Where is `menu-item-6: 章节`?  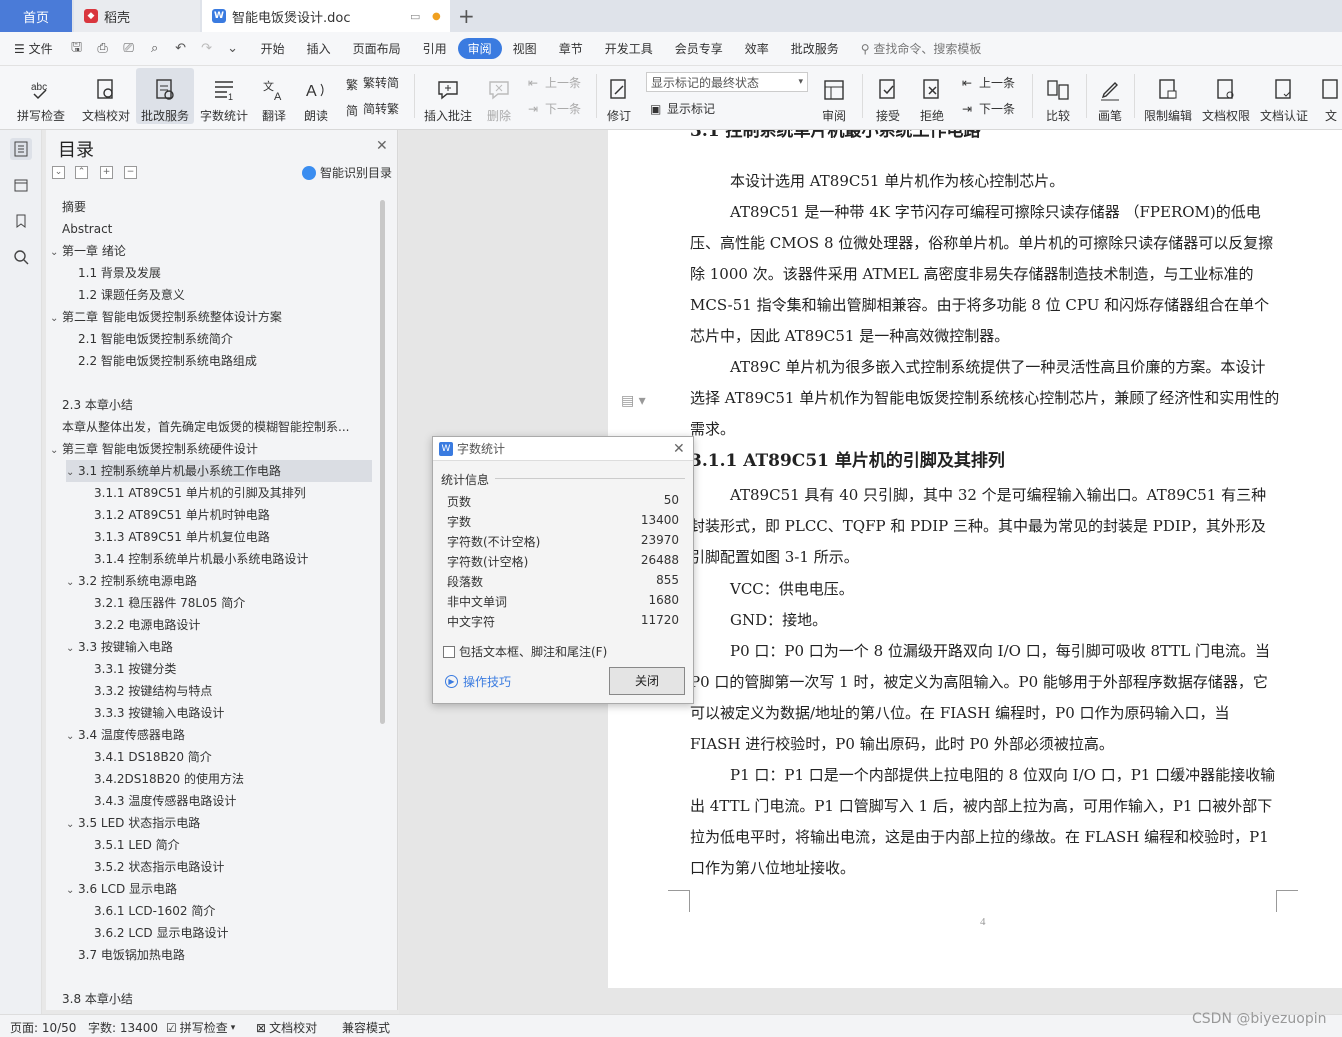
menu-item-6: 章节 is located at coordinates (571, 48).